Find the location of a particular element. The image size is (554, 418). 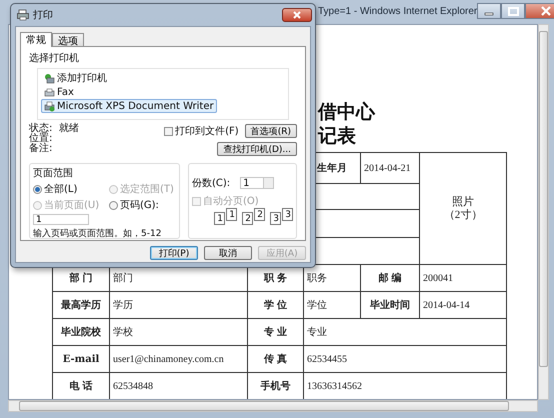

checkbox-label: 自动分页(O) is located at coordinates (231, 201).